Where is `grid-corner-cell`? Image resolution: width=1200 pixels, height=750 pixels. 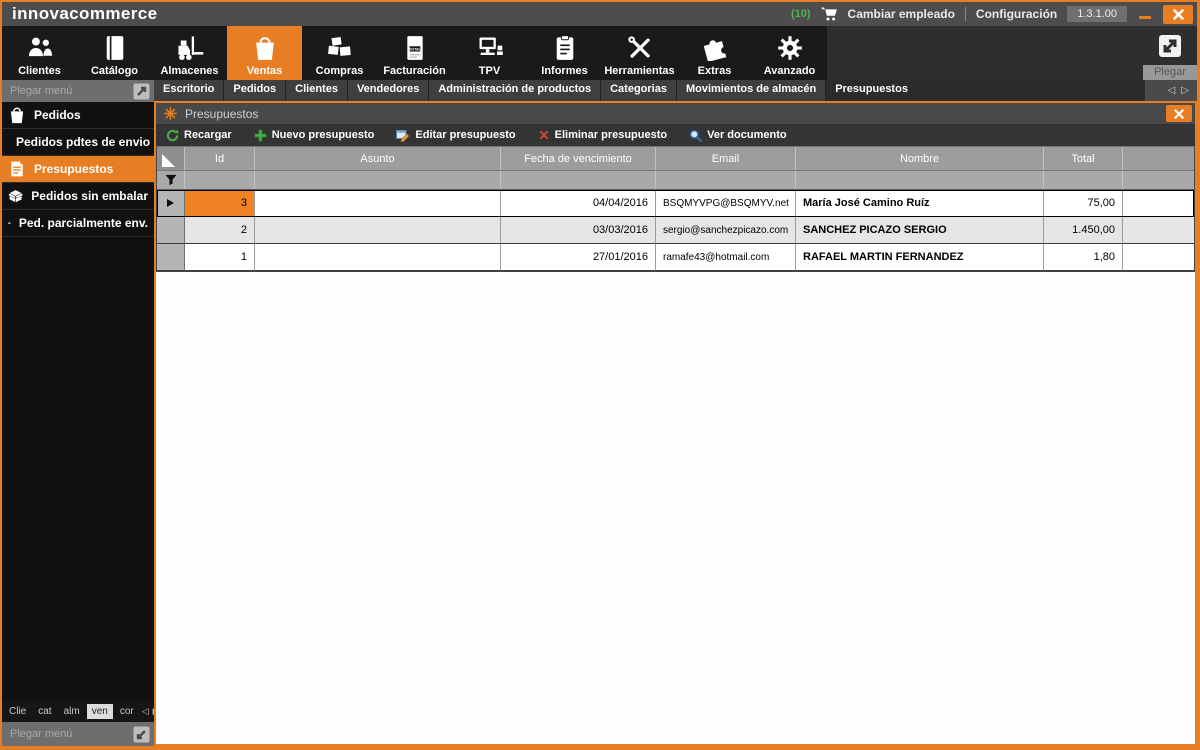
grid-corner-cell is located at coordinates (171, 158).